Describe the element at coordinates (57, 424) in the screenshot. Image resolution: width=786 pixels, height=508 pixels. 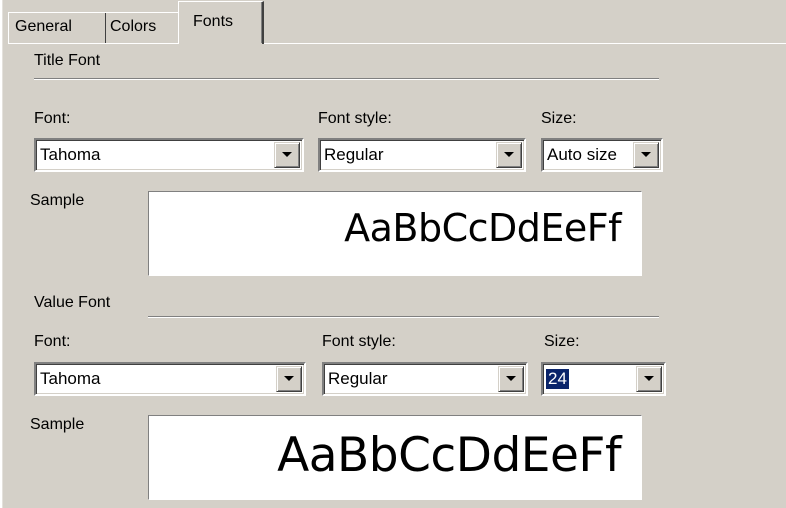
I see `value-sample-label: Sample` at that location.